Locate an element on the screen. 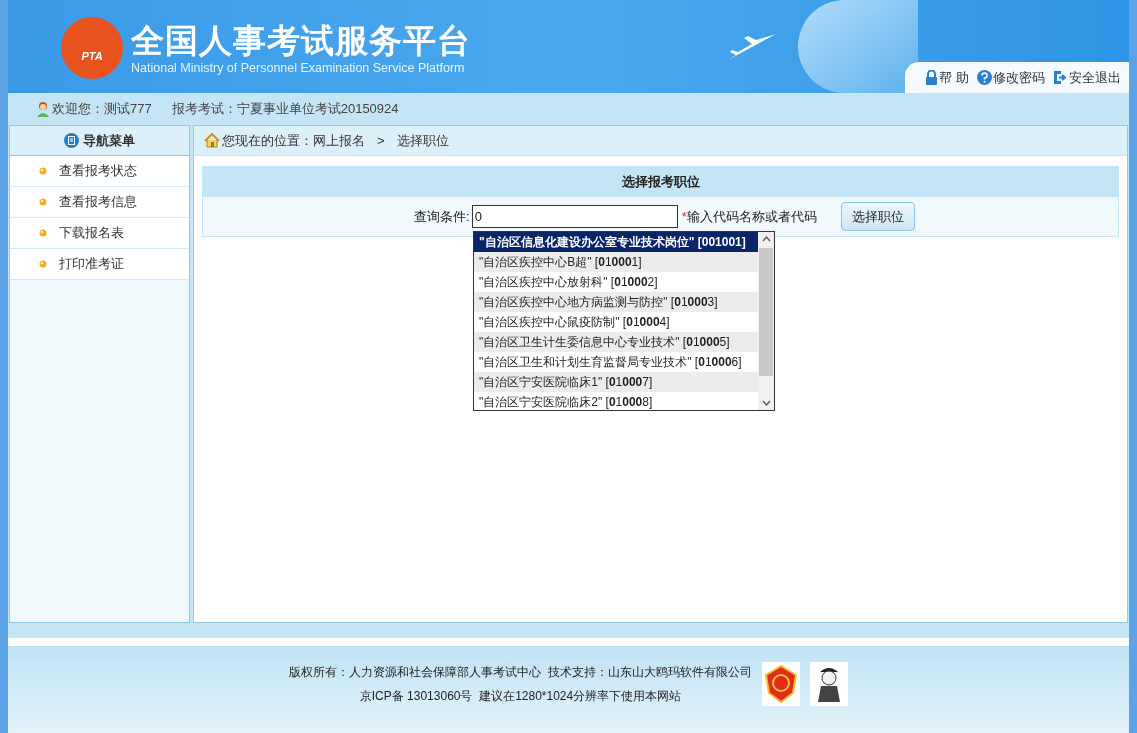  scroll-up-icon is located at coordinates (766, 239).